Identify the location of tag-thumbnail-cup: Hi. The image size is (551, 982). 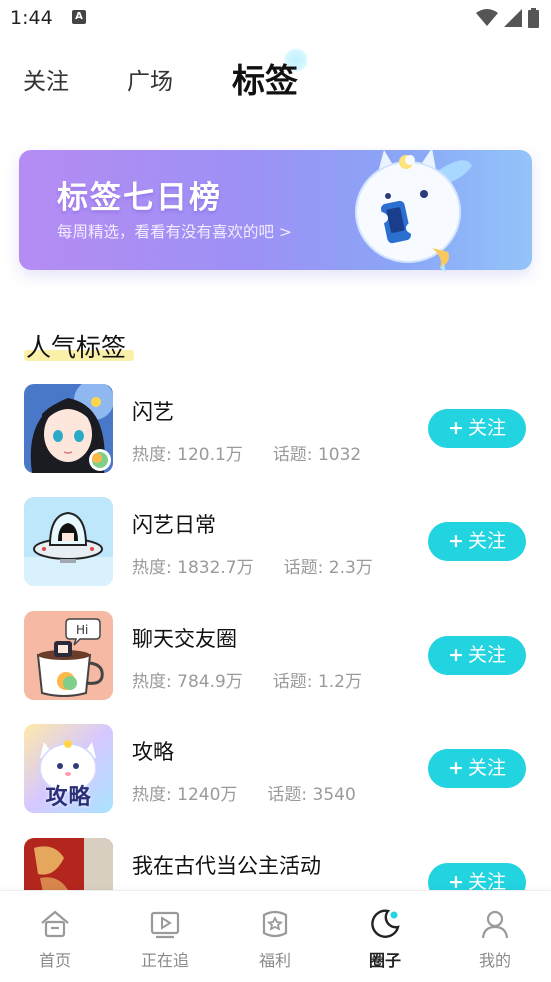
(68, 655).